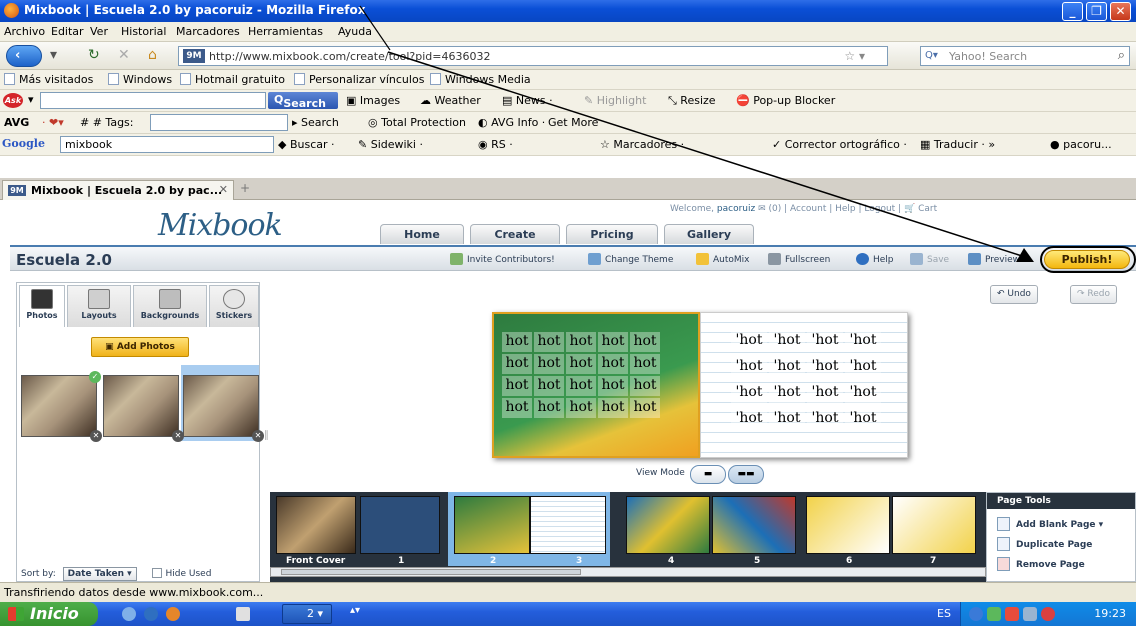 This screenshot has width=1136, height=626. I want to click on ask-news: ▤ News ·, so click(527, 100).